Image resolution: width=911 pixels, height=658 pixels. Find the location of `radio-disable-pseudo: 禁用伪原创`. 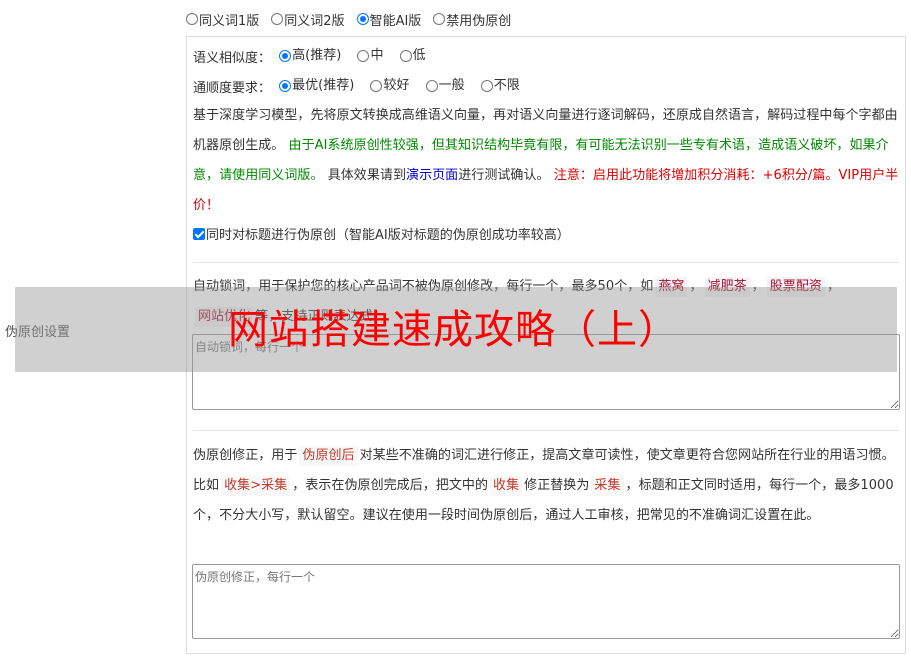

radio-disable-pseudo: 禁用伪原创 is located at coordinates (472, 19).